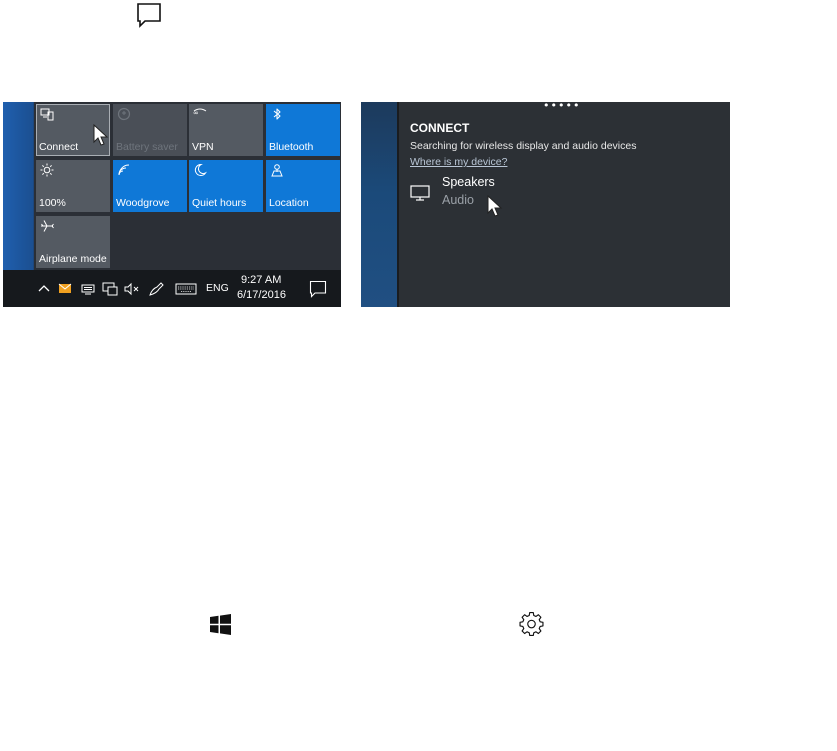  I want to click on input-language: ENG, so click(217, 288).